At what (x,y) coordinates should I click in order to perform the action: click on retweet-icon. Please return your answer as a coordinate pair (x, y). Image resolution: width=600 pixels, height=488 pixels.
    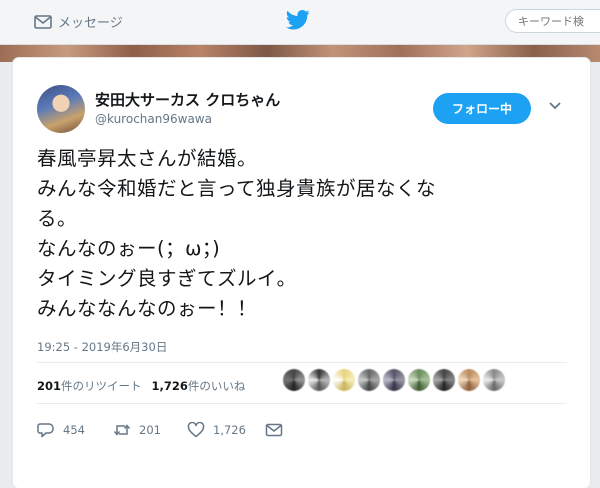
    Looking at the image, I should click on (122, 430).